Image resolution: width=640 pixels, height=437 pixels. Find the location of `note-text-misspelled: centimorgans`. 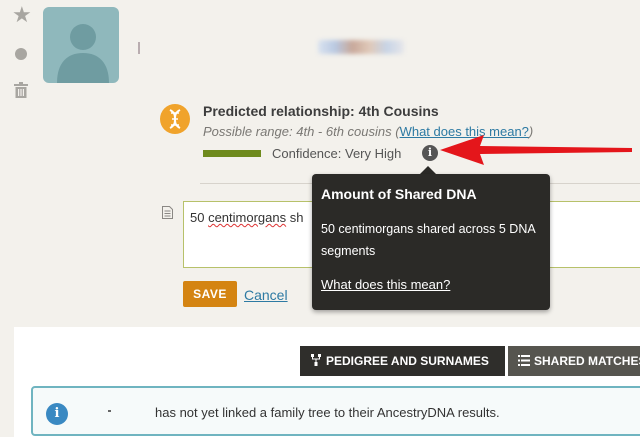

note-text-misspelled: centimorgans is located at coordinates (247, 217).